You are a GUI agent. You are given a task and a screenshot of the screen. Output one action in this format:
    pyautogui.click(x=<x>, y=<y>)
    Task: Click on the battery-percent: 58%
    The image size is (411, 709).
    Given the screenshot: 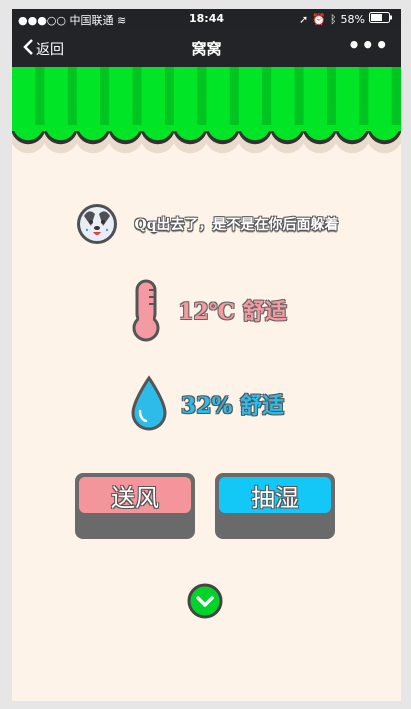 What is the action you would take?
    pyautogui.click(x=352, y=19)
    